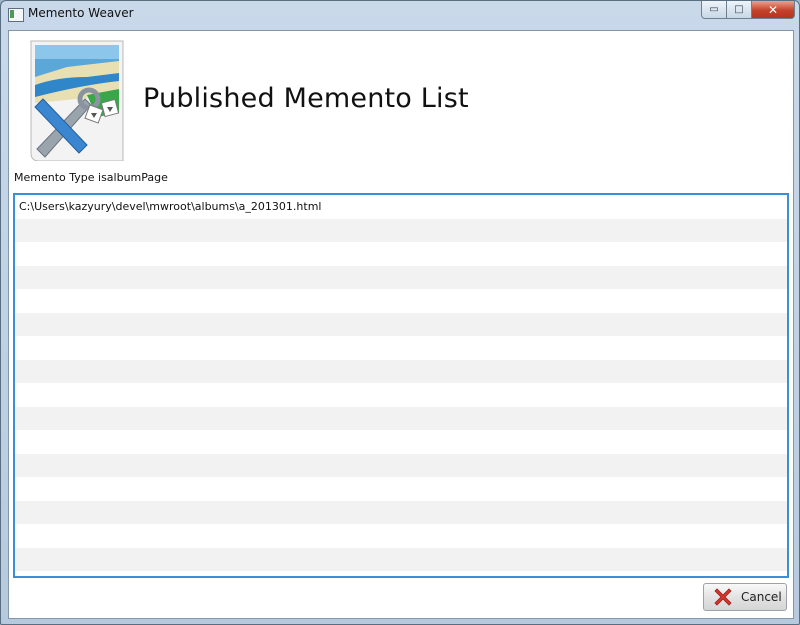 This screenshot has height=625, width=800. I want to click on minimize-icon: ▭, so click(714, 9).